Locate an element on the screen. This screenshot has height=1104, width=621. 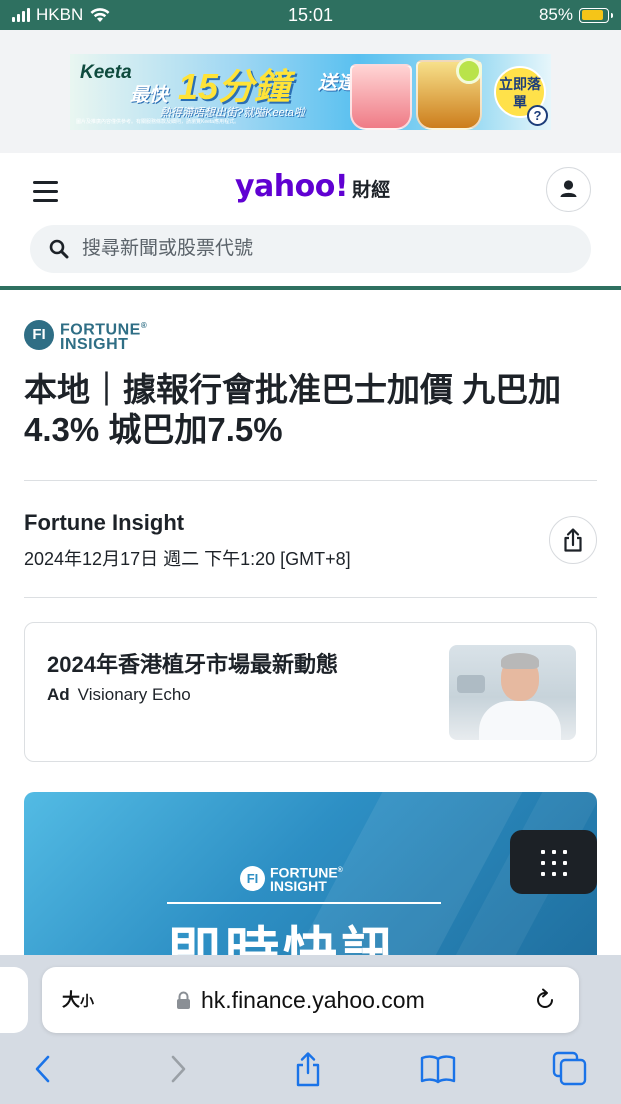
article-headline: 本地｜據報行會批准巴士加價 九巴加4.3% 城巴加7.5% is located at coordinates (293, 409).